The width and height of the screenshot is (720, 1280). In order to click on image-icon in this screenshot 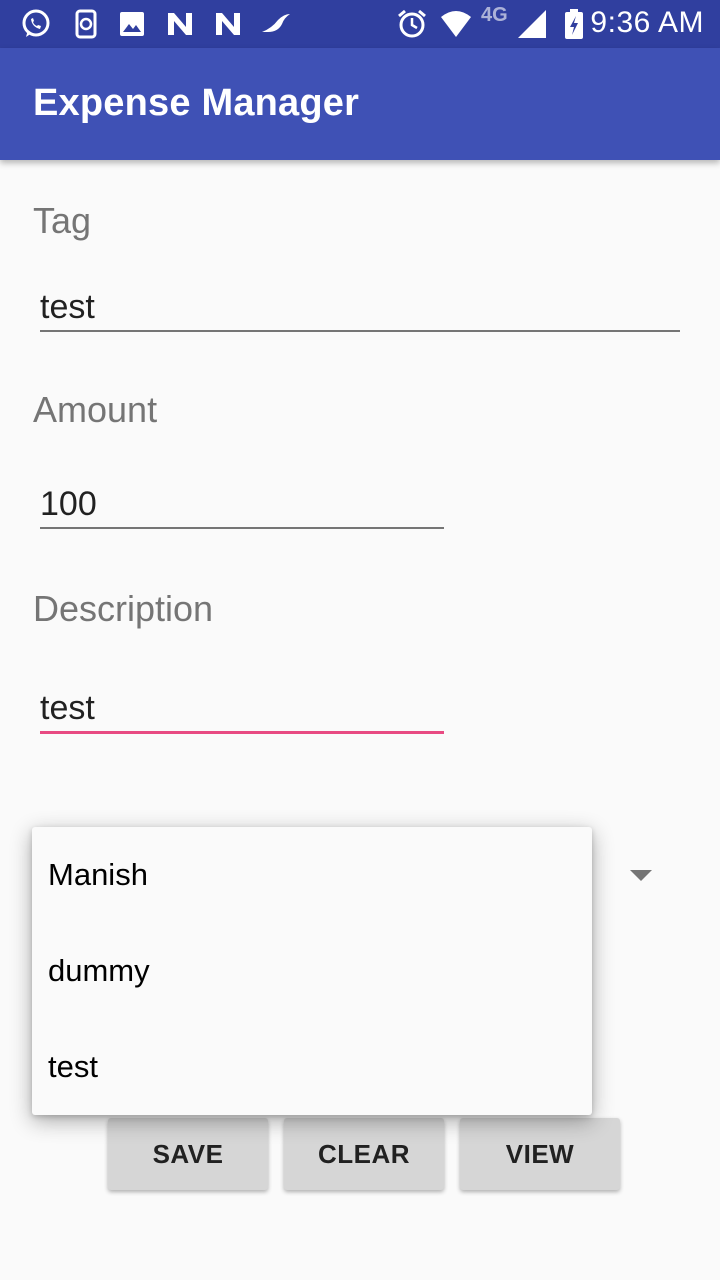, I will do `click(132, 24)`.